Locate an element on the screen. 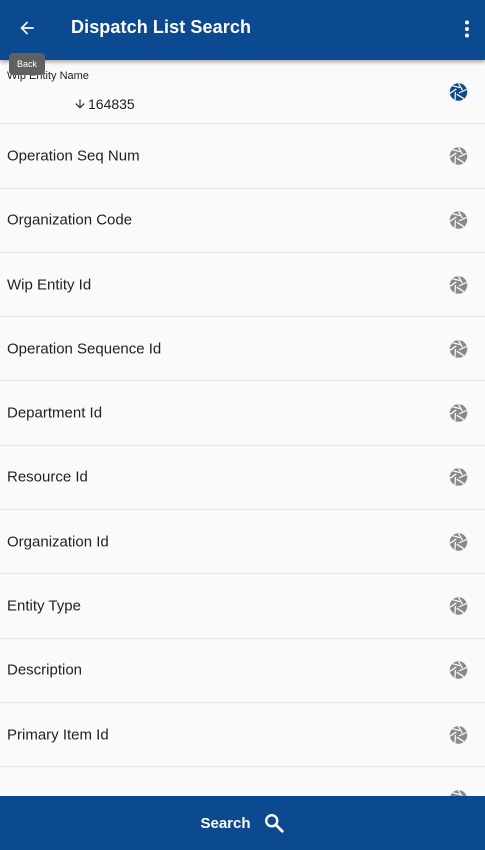  field-row-wip-entity-name: Wip Entity Name 164835 is located at coordinates (242, 92).